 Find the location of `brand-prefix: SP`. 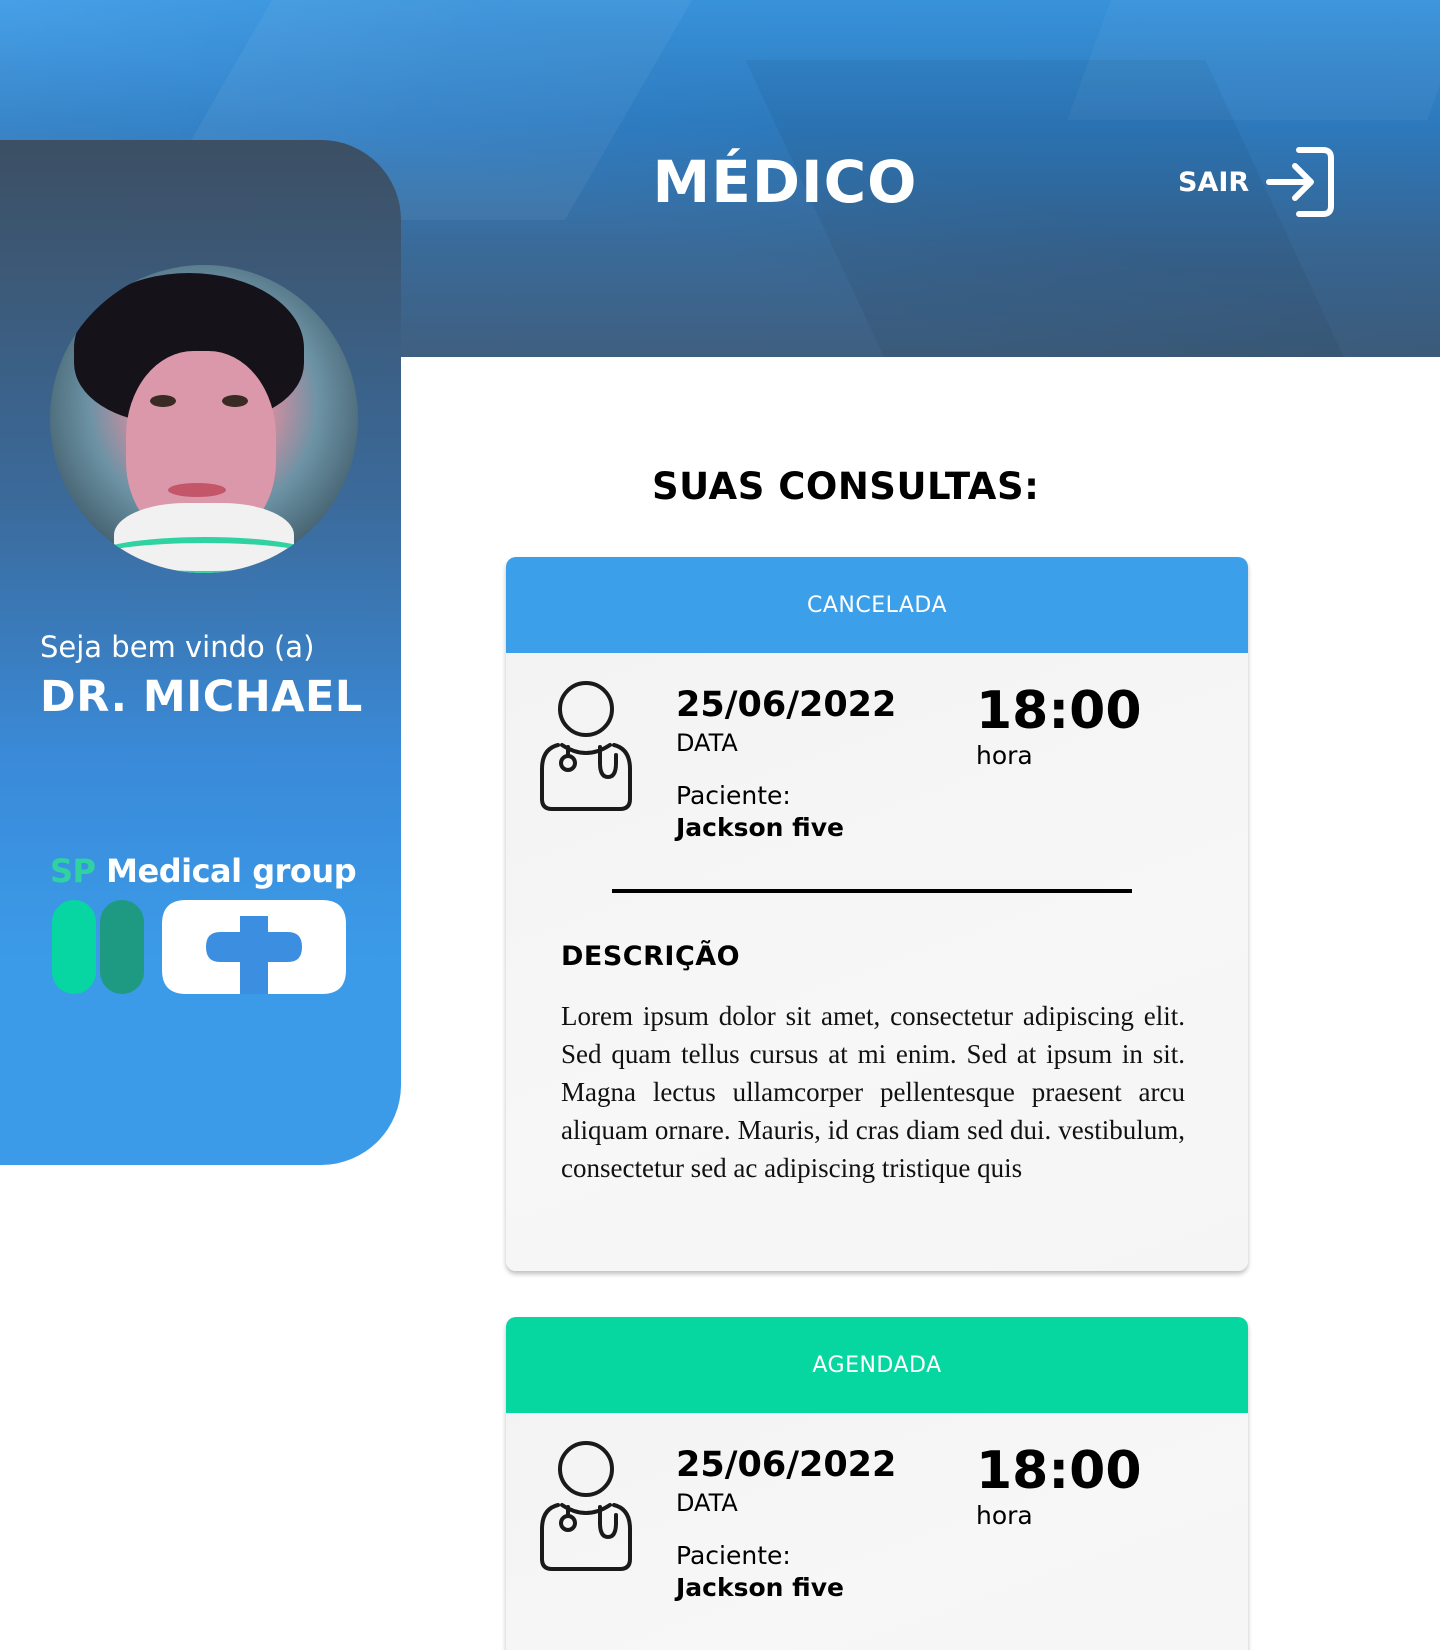

brand-prefix: SP is located at coordinates (73, 871).